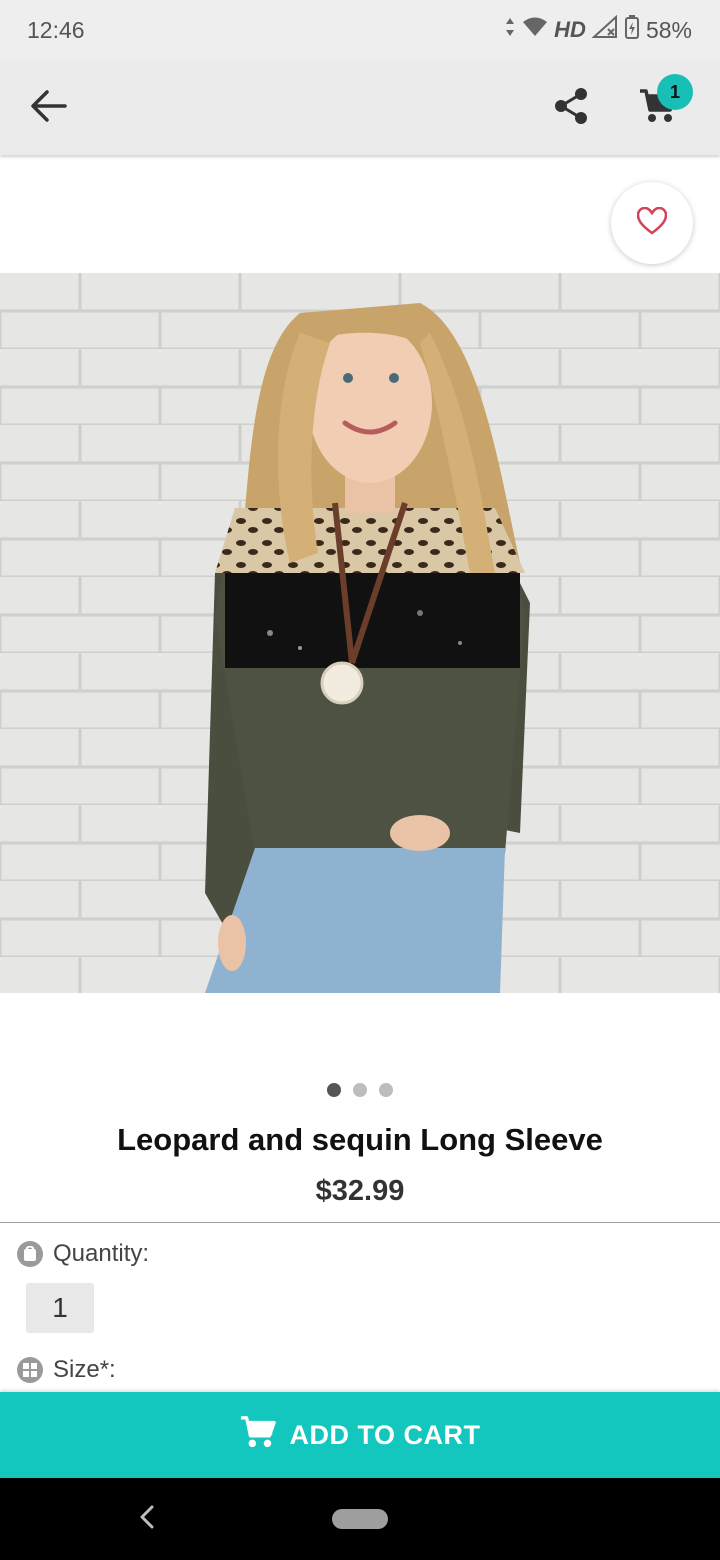 Image resolution: width=720 pixels, height=1560 pixels. I want to click on back-arrow-icon, so click(48, 108).